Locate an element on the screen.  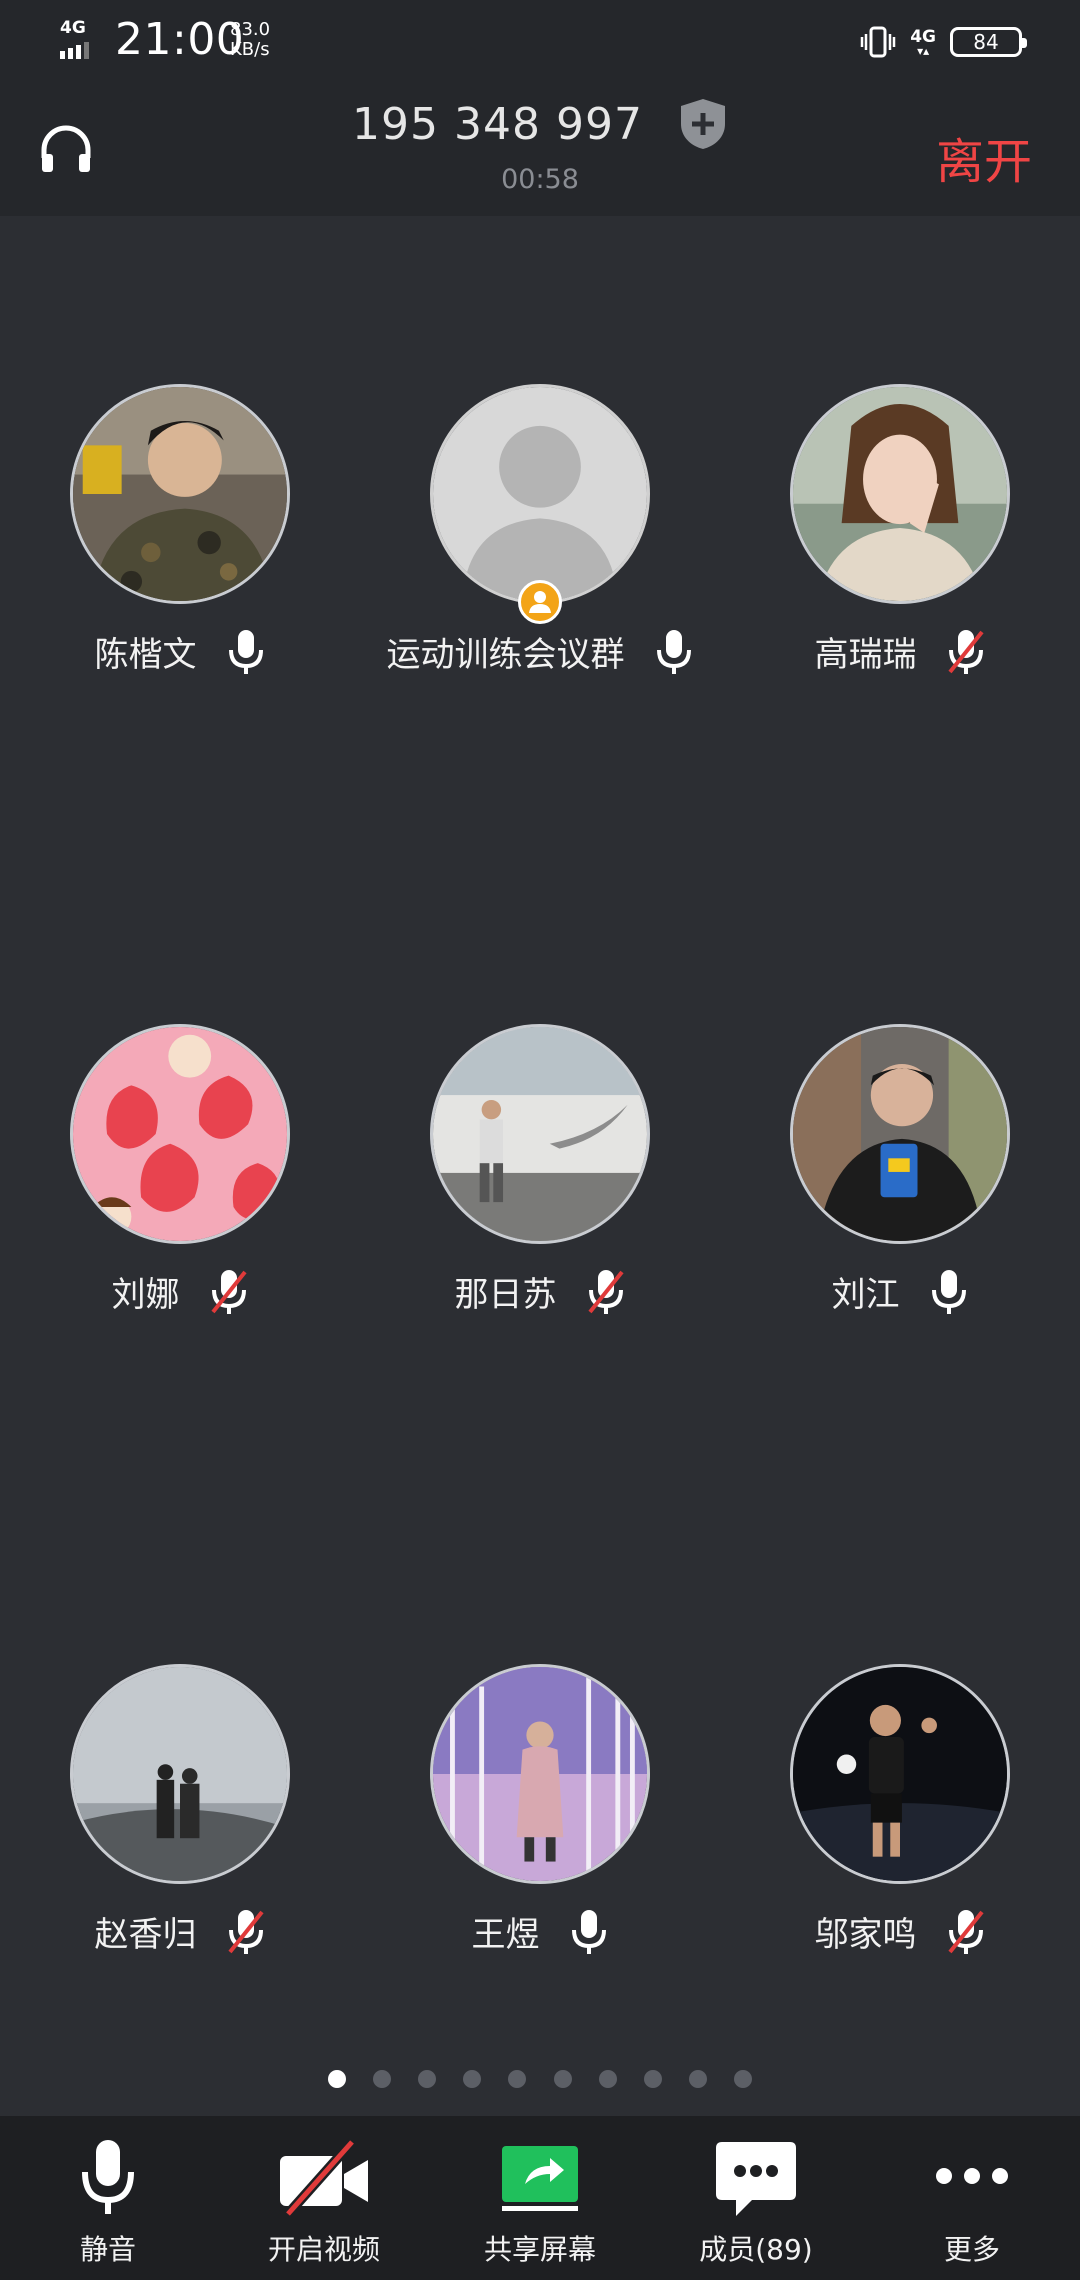
start-video-button: 开启视频 is located at coordinates (324, 2198).